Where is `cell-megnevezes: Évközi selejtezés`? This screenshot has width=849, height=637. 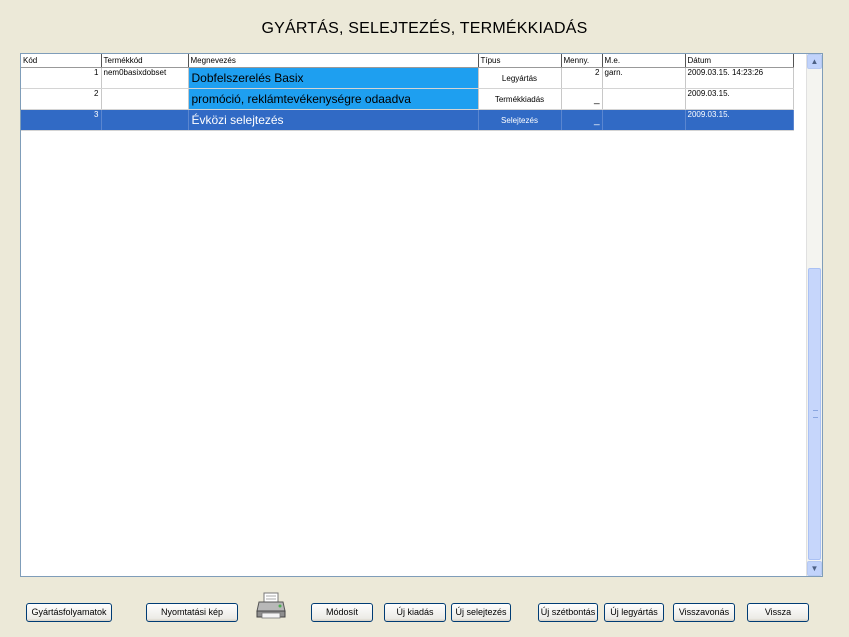
cell-megnevezes: Évközi selejtezés is located at coordinates (333, 120).